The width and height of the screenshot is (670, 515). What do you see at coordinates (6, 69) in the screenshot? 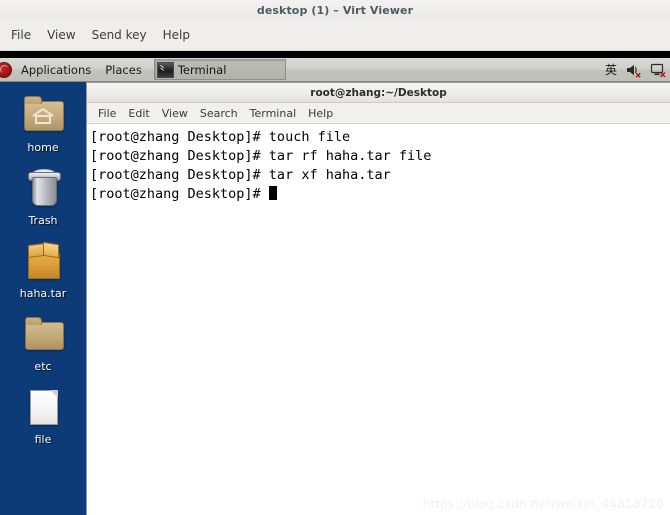
I see `redhat-logo-icon` at bounding box center [6, 69].